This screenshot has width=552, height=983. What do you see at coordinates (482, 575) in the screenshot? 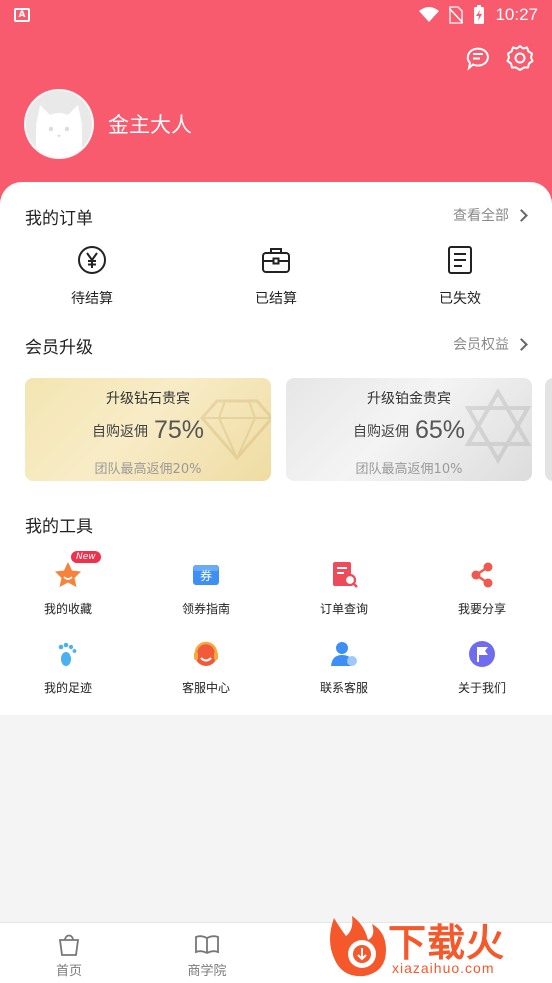
I see `share-icon` at bounding box center [482, 575].